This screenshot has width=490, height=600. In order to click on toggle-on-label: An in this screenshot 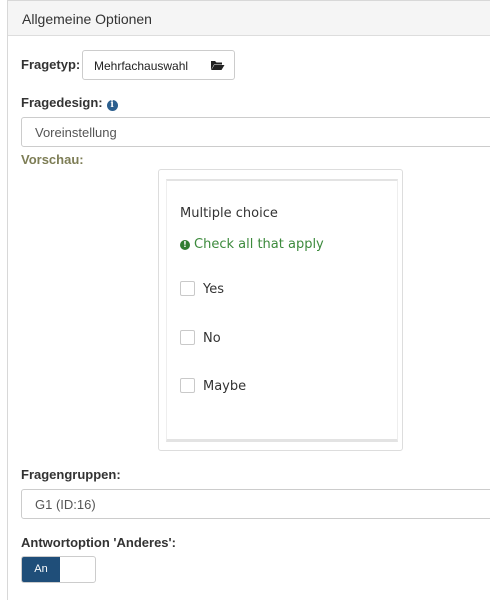, I will do `click(41, 569)`.